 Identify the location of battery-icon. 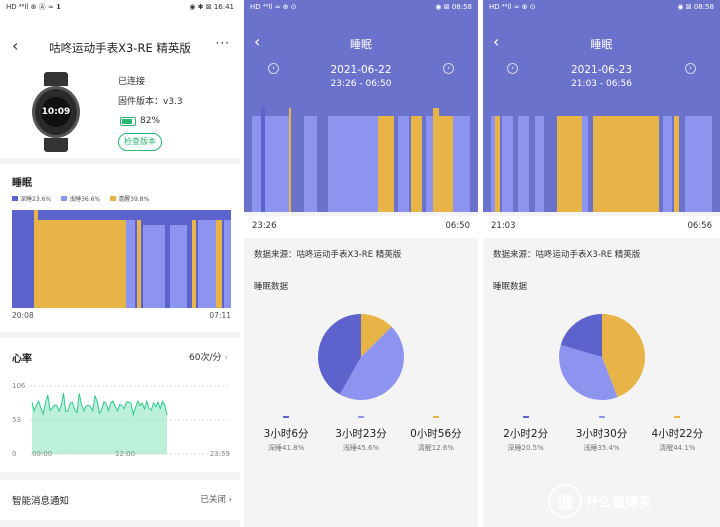
(128, 121).